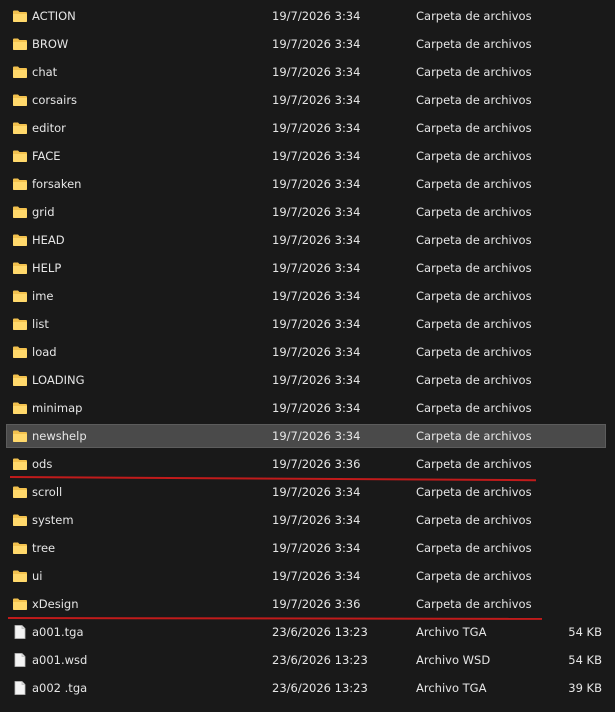  What do you see at coordinates (47, 492) in the screenshot?
I see `file-name: scroll` at bounding box center [47, 492].